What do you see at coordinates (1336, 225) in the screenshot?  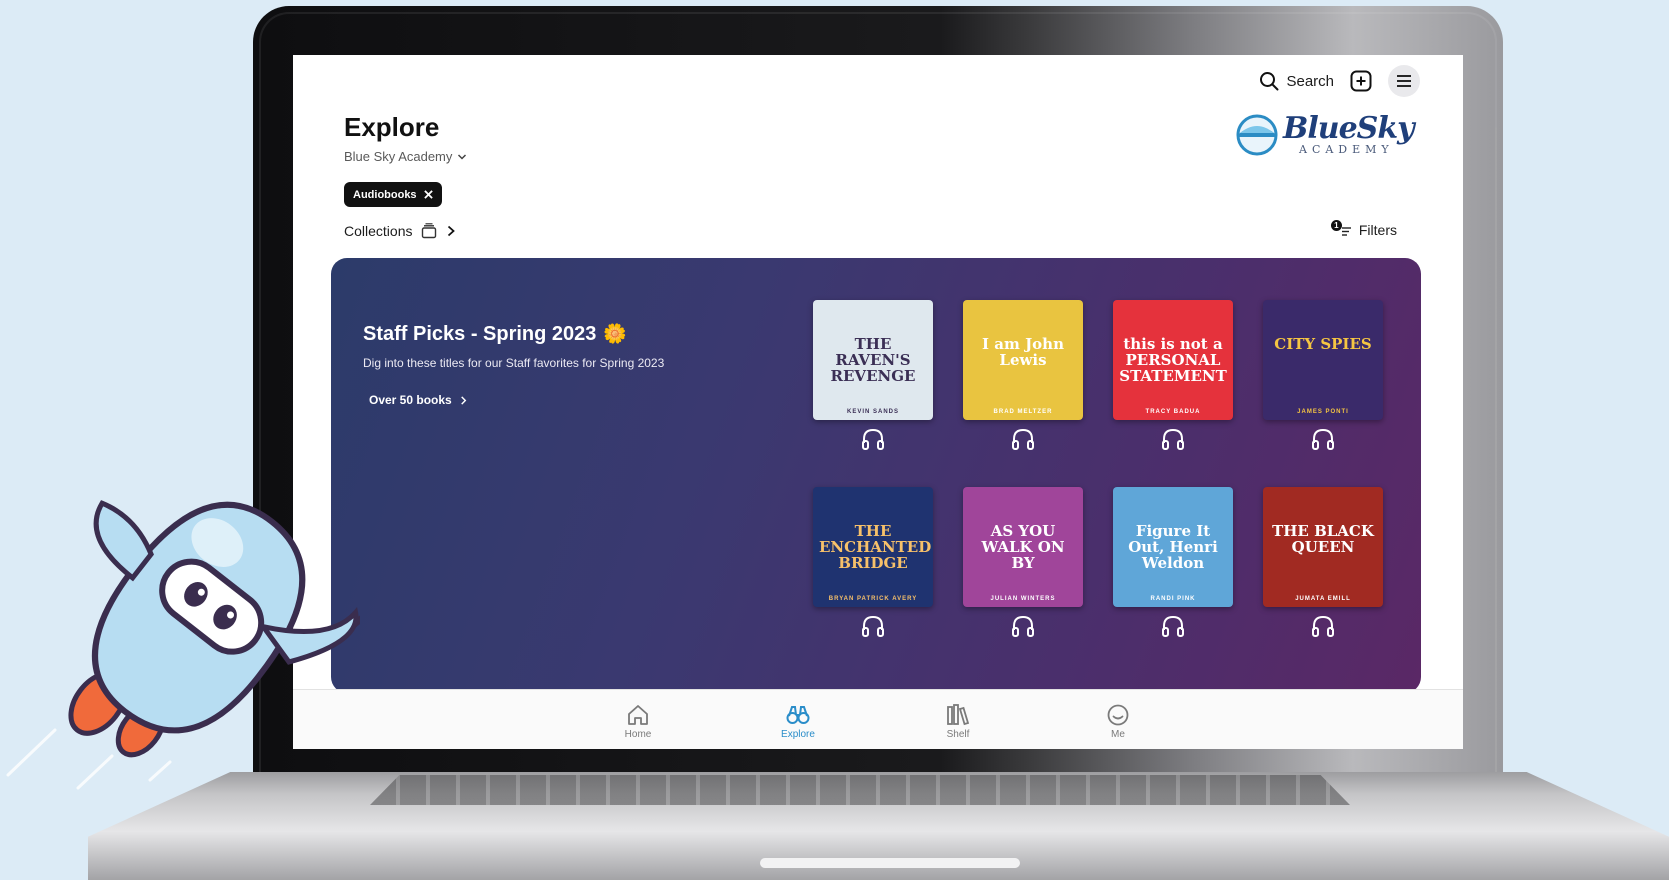 I see `filter-count-badge: 1` at bounding box center [1336, 225].